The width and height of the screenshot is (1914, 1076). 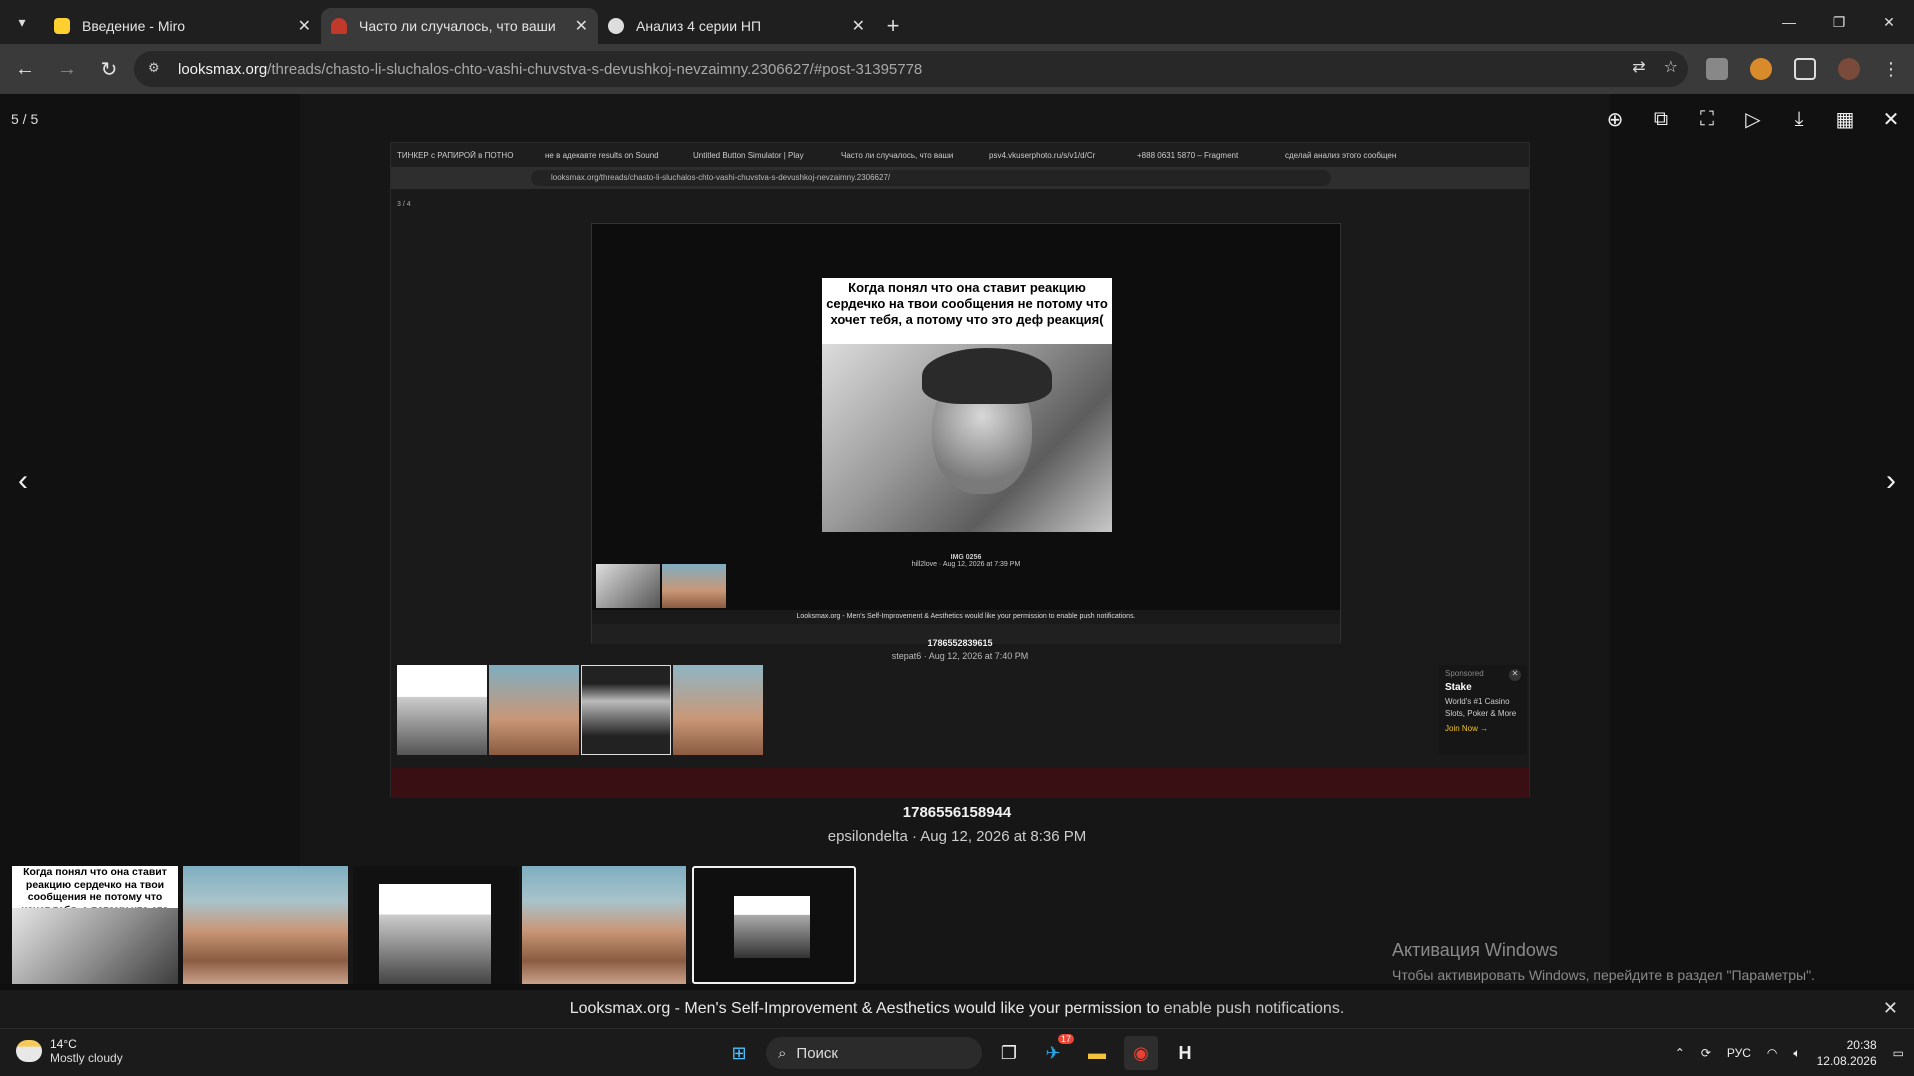 What do you see at coordinates (1772, 1053) in the screenshot?
I see `wifi-icon: ◠` at bounding box center [1772, 1053].